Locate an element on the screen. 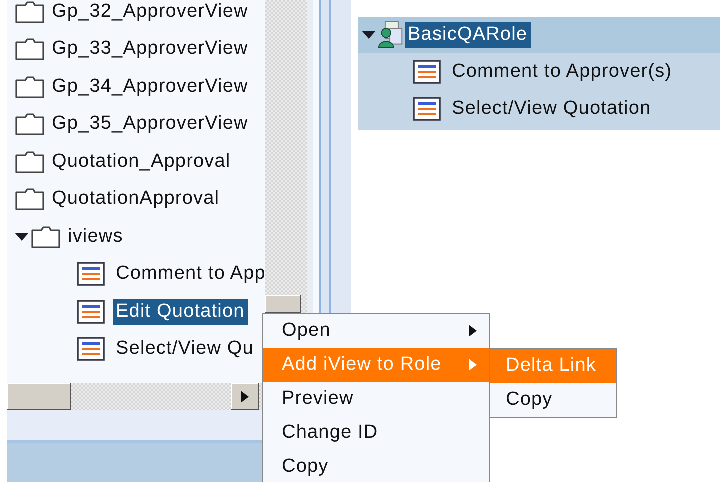 Image resolution: width=720 pixels, height=482 pixels. tree-item: Quotation_Approval is located at coordinates (141, 161).